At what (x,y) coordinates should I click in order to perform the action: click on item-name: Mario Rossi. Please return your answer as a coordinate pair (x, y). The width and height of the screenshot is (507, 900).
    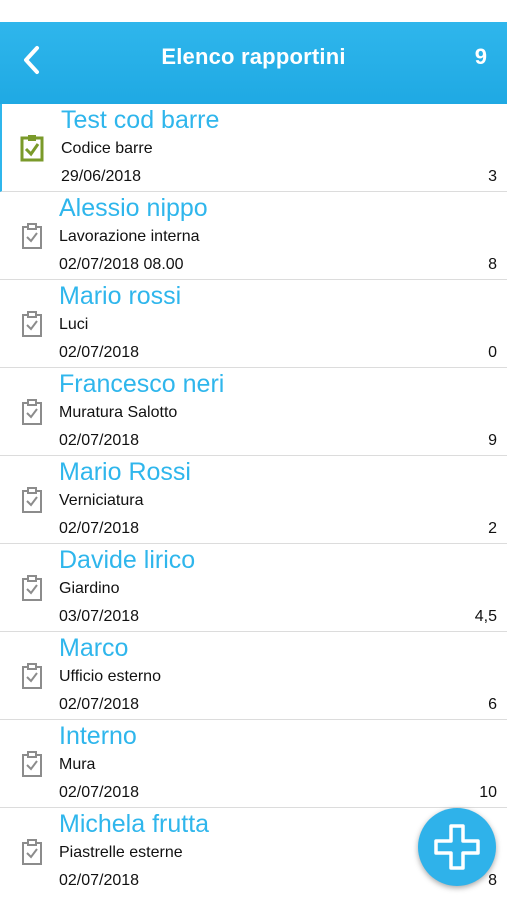
    Looking at the image, I should click on (125, 472).